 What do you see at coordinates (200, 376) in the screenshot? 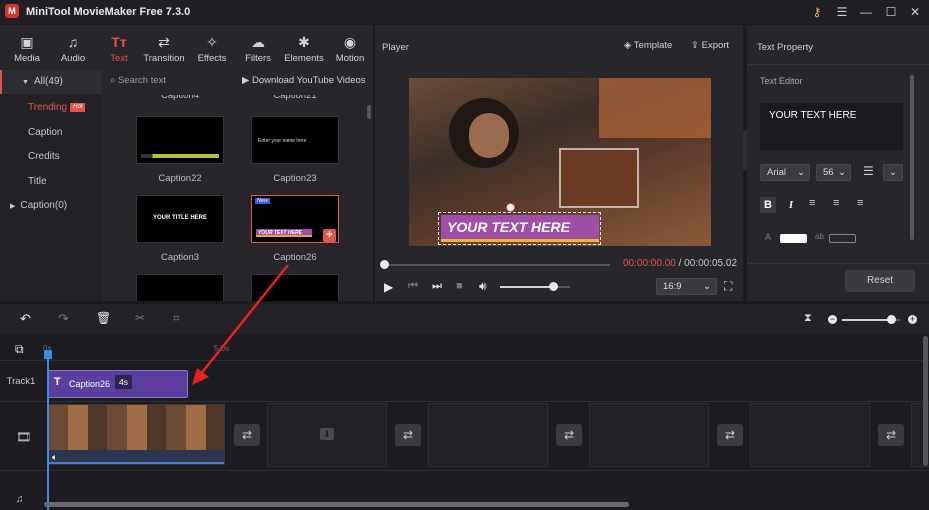
I see `arrow-head` at bounding box center [200, 376].